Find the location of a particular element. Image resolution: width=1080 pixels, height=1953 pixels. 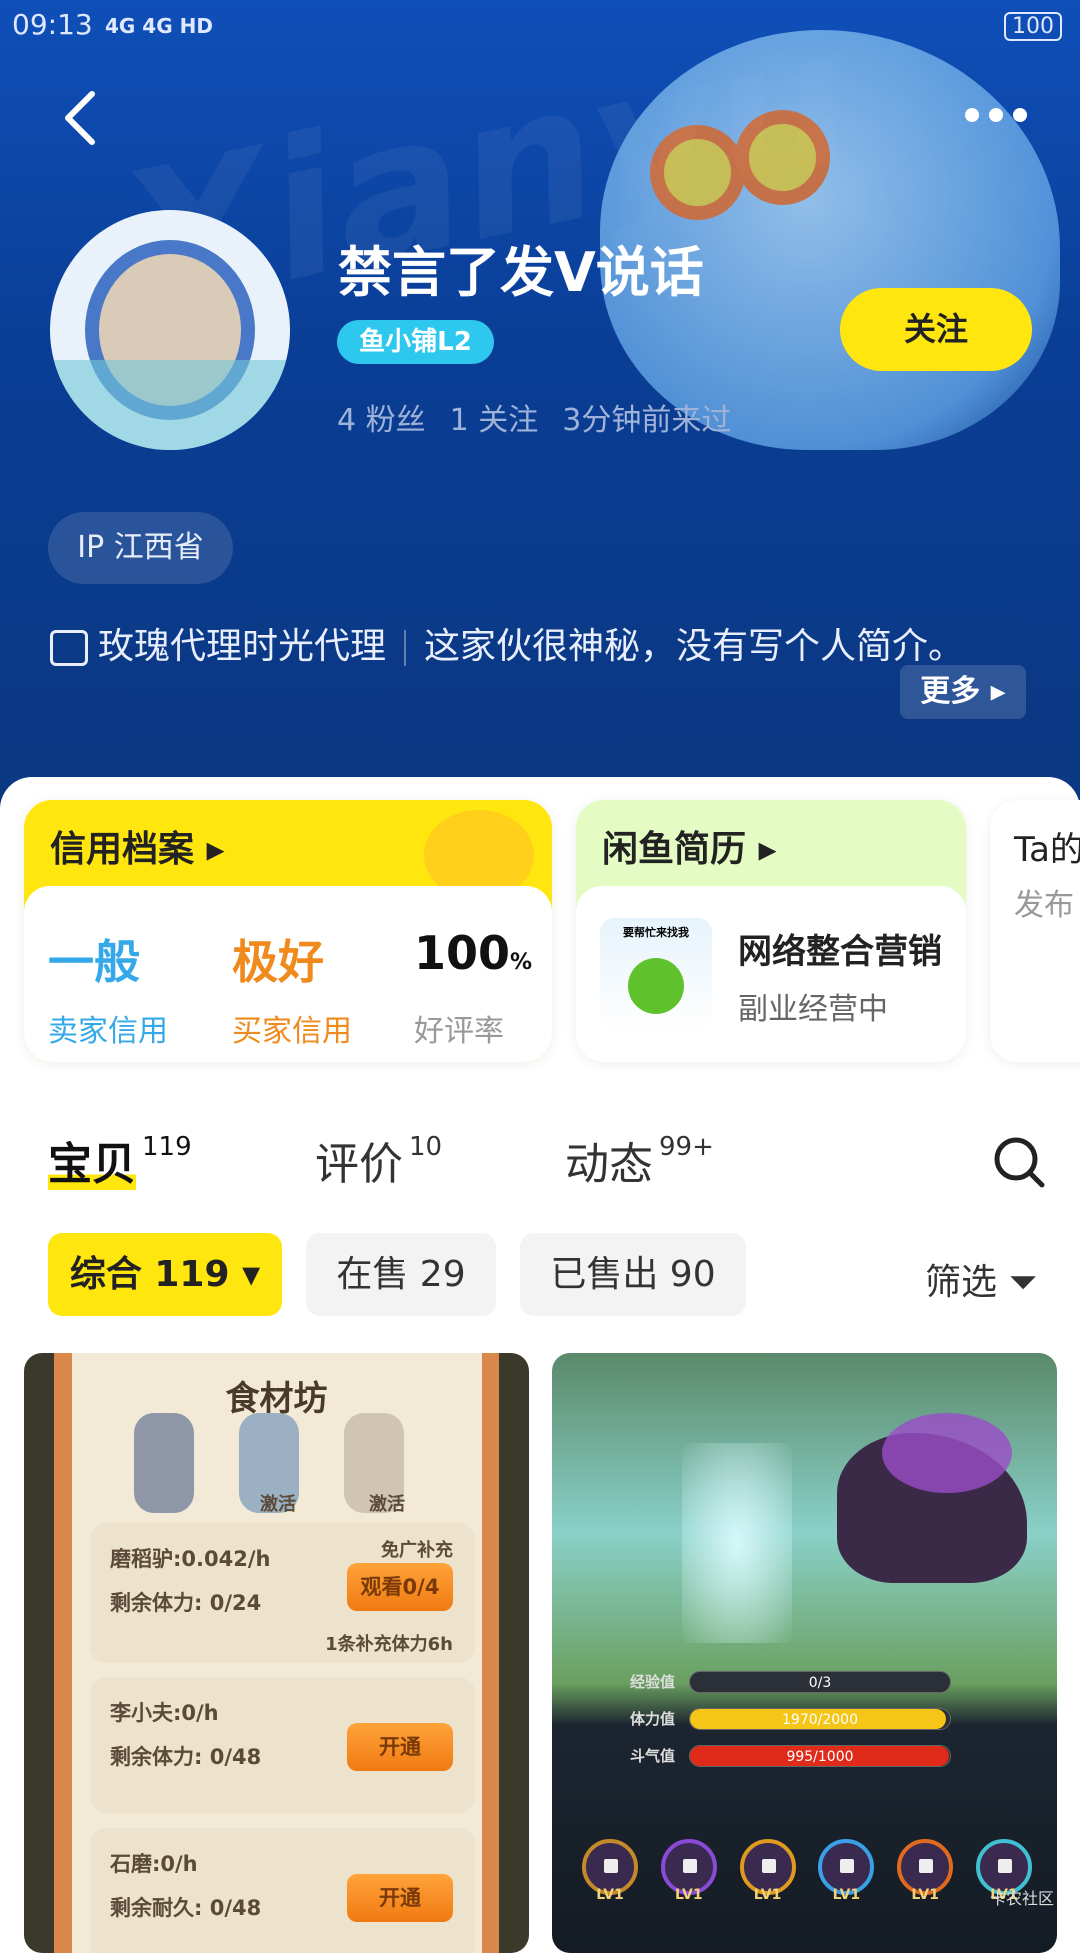

seller-credit-label: 卖家信用 is located at coordinates (108, 1031).